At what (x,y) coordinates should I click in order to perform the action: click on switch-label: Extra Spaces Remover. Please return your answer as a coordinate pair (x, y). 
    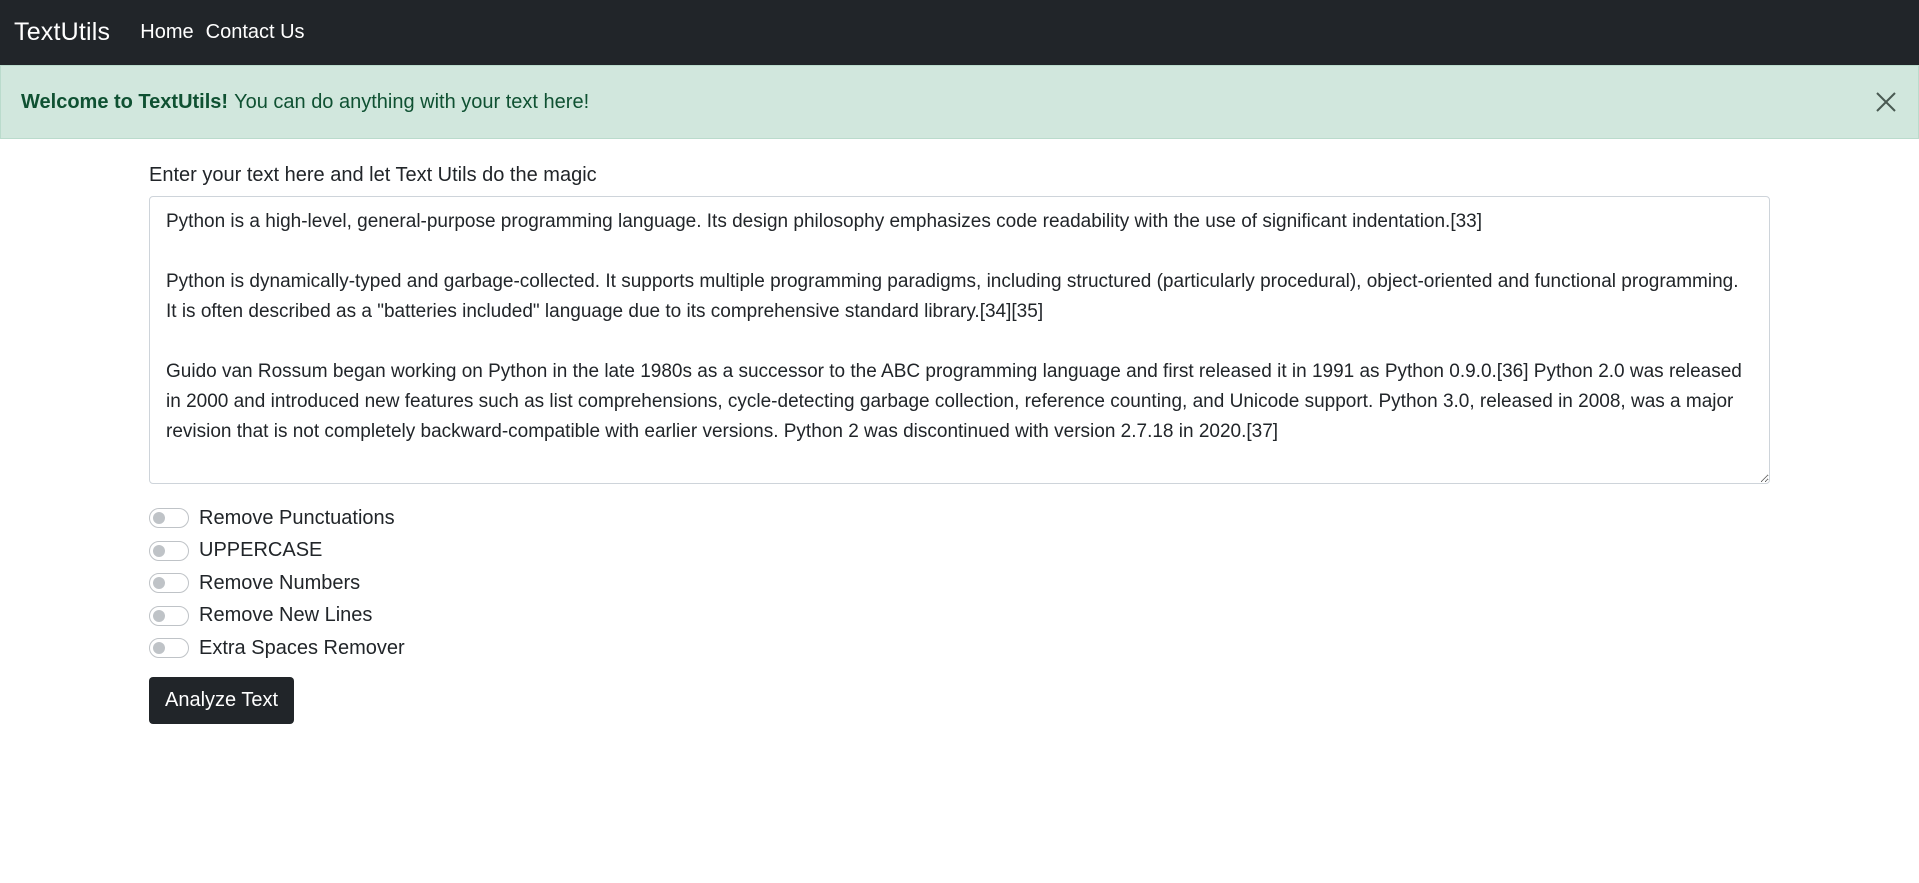
    Looking at the image, I should click on (302, 647).